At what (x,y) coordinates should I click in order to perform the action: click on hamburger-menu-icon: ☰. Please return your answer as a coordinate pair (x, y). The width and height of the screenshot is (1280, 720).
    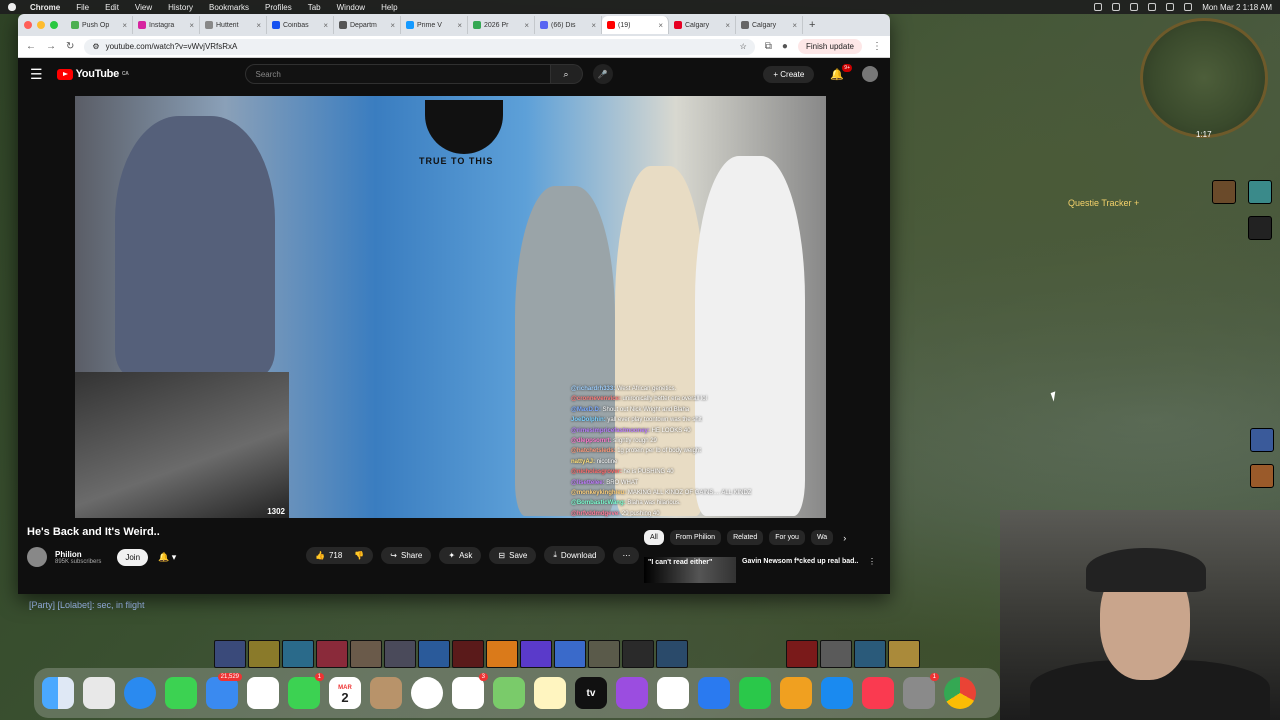
    Looking at the image, I should click on (36, 74).